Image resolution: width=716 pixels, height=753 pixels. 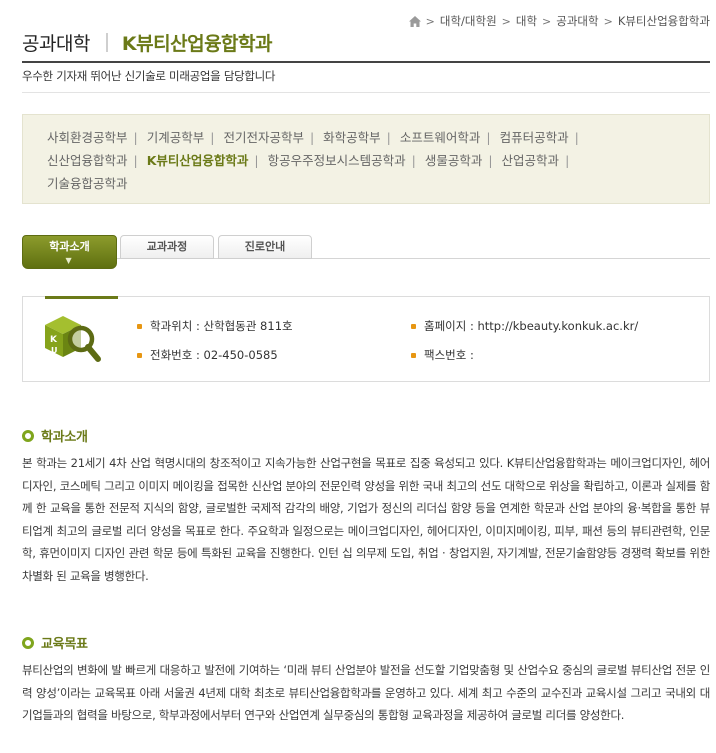 I want to click on tab-curriculum-label: 교과과정, so click(x=167, y=246).